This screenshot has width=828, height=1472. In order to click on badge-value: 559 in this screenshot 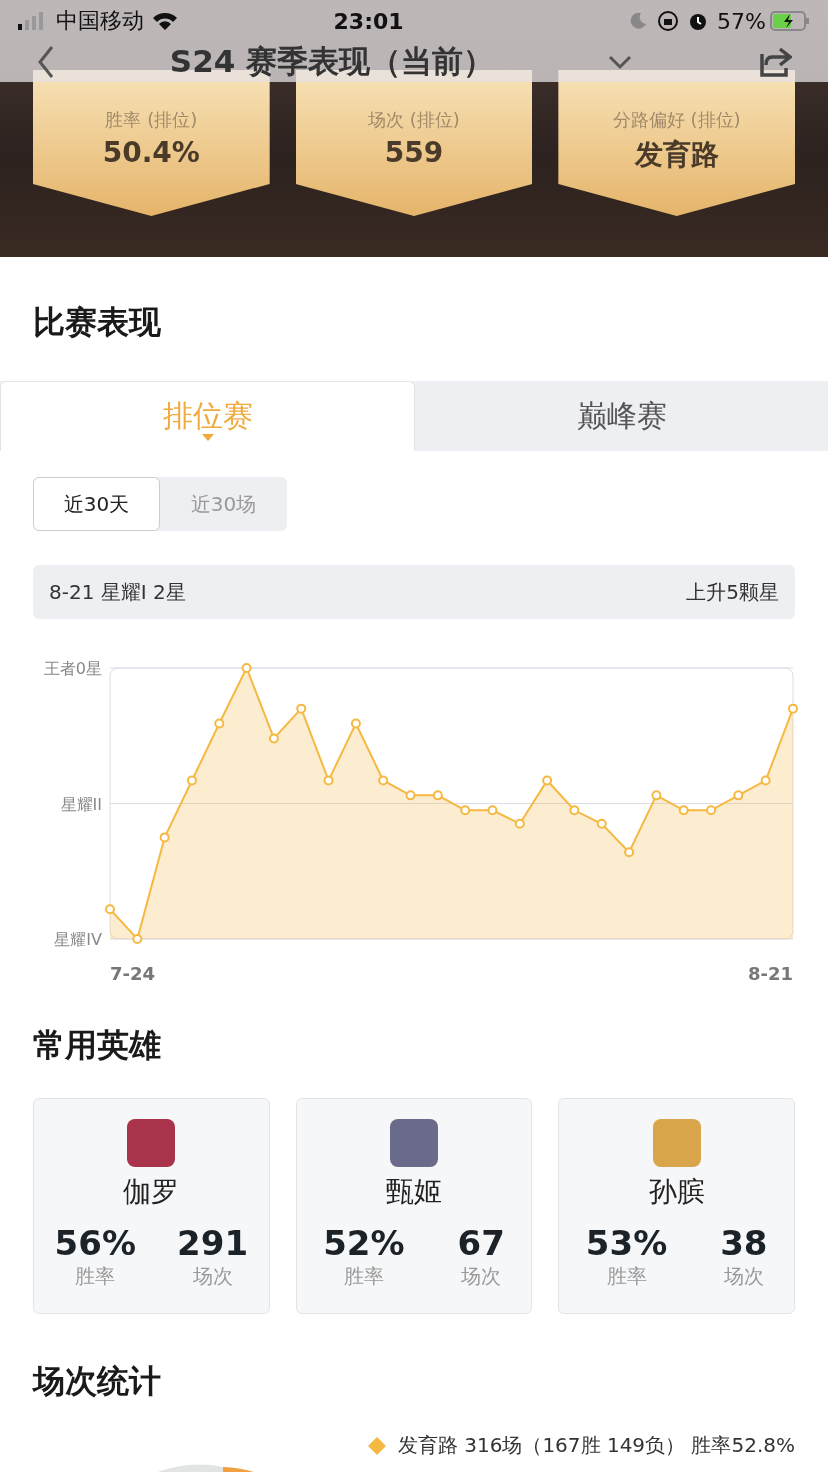, I will do `click(414, 152)`.